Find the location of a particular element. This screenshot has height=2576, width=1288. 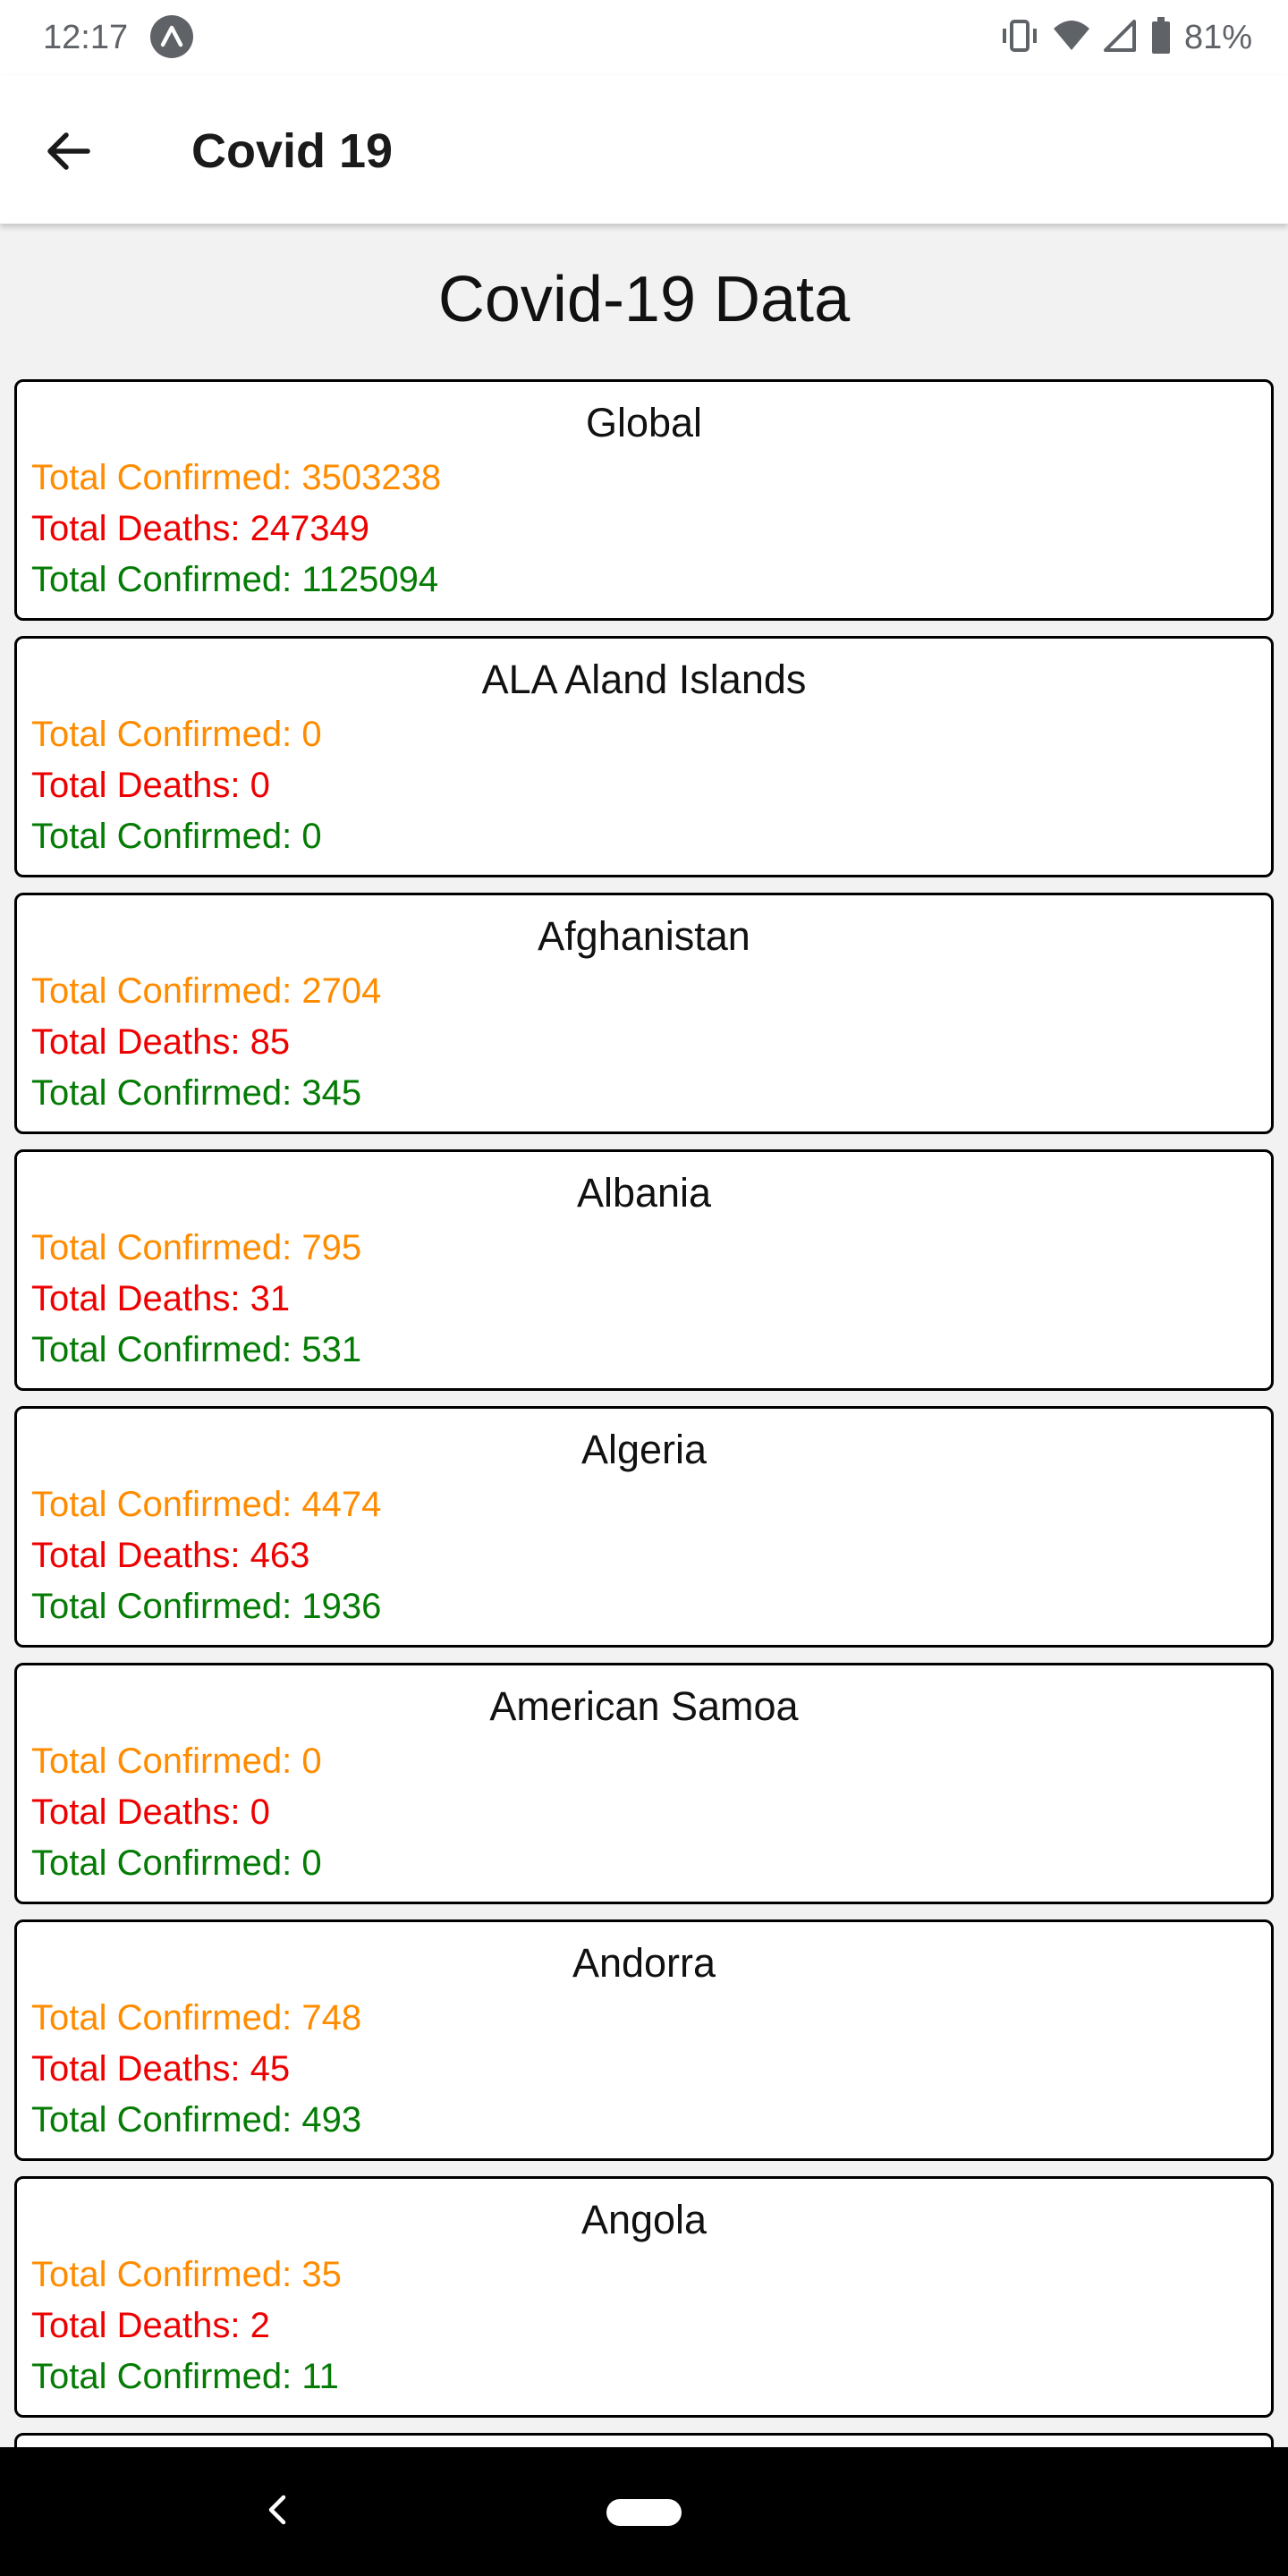

total-deaths-text: Total Deaths: 85 is located at coordinates (161, 1042).